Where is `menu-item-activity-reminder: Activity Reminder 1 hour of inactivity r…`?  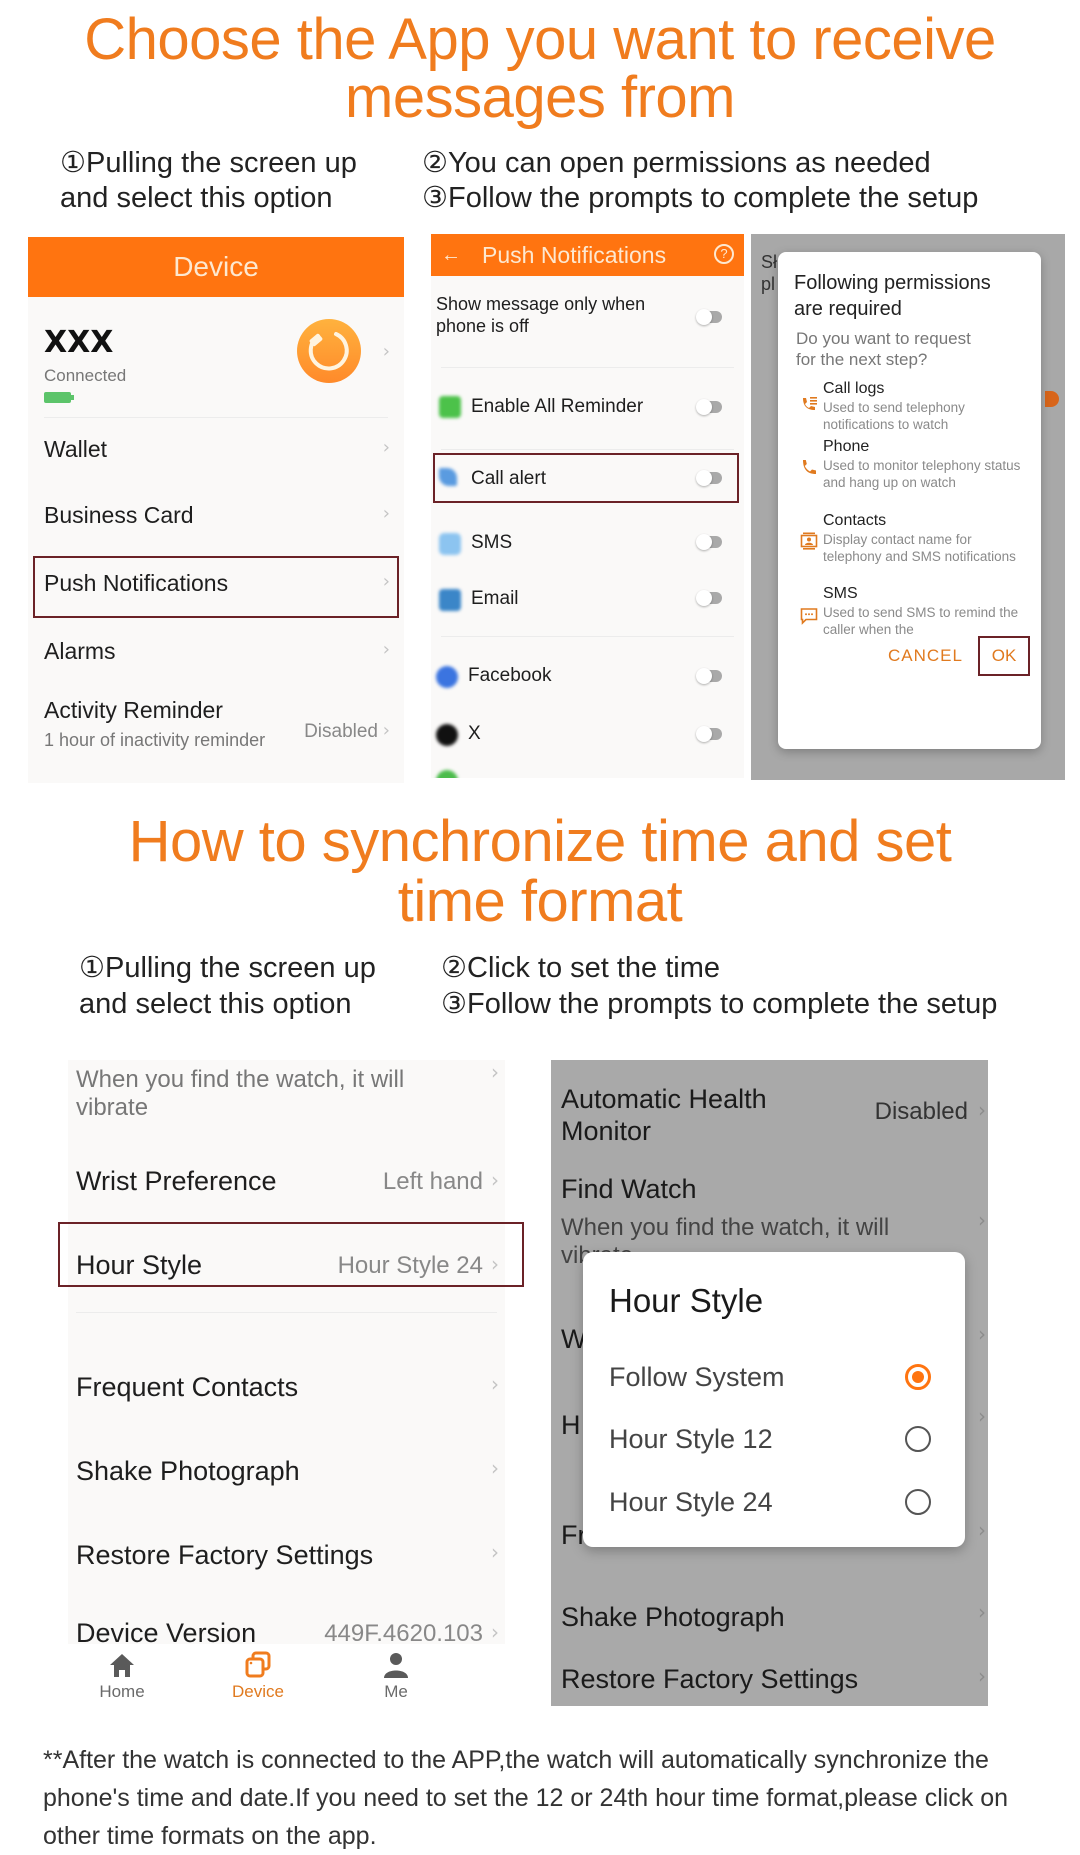 menu-item-activity-reminder: Activity Reminder 1 hour of inactivity r… is located at coordinates (216, 732).